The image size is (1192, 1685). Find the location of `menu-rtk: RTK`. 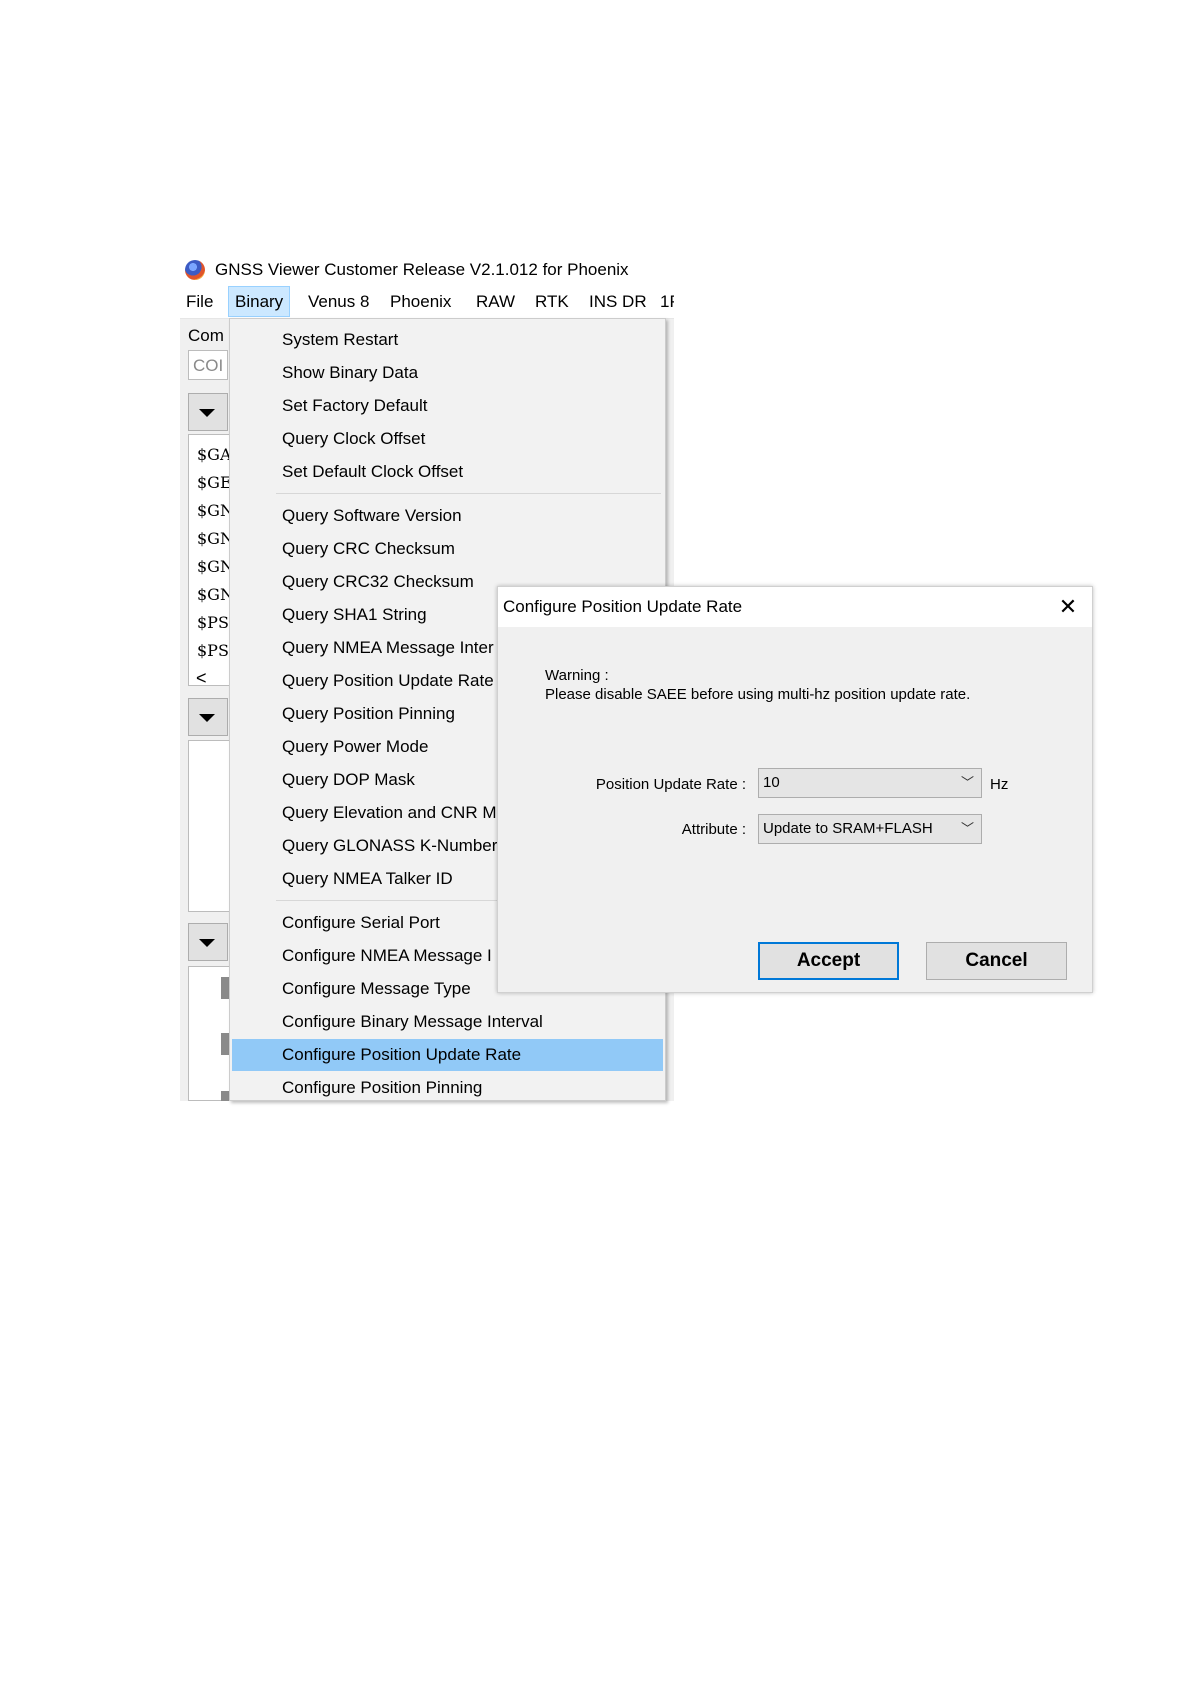

menu-rtk: RTK is located at coordinates (552, 301).